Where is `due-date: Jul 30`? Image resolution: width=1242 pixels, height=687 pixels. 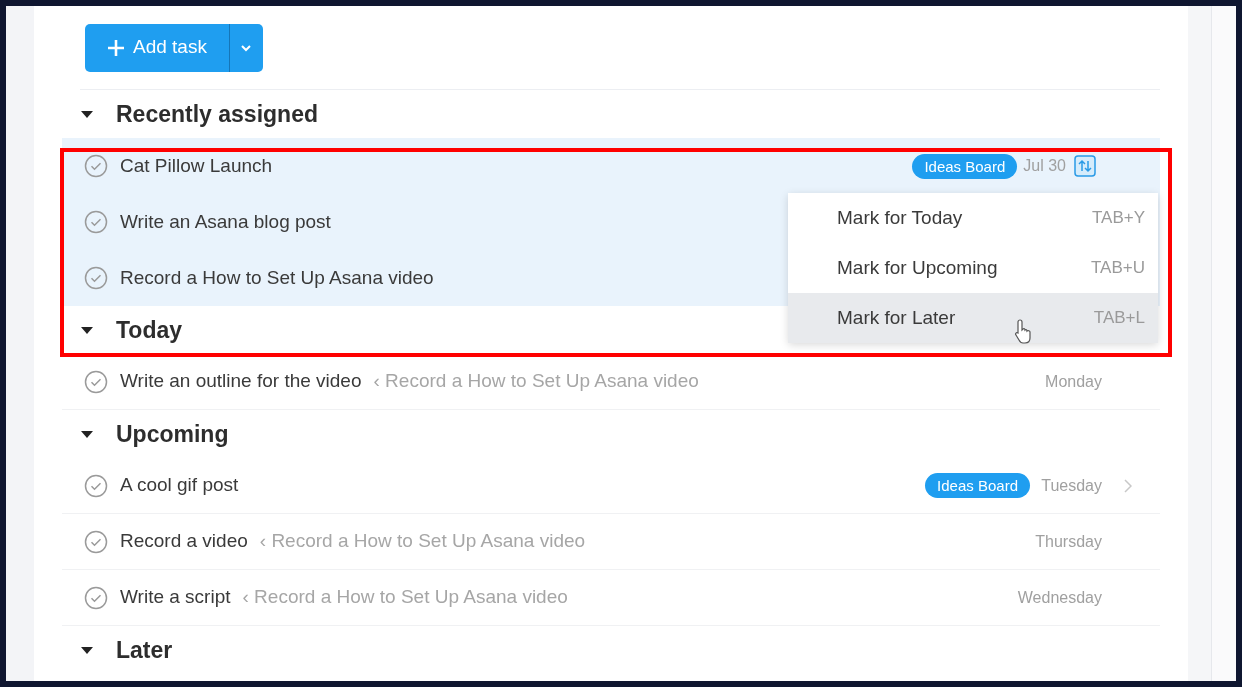
due-date: Jul 30 is located at coordinates (1044, 166).